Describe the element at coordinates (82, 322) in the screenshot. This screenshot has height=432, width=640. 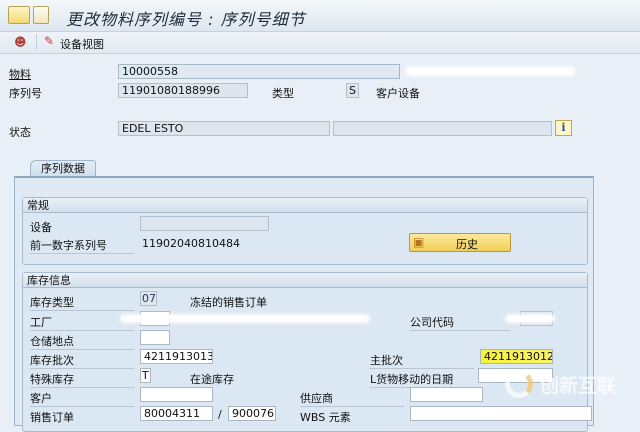
I see `plant-label: 工厂` at that location.